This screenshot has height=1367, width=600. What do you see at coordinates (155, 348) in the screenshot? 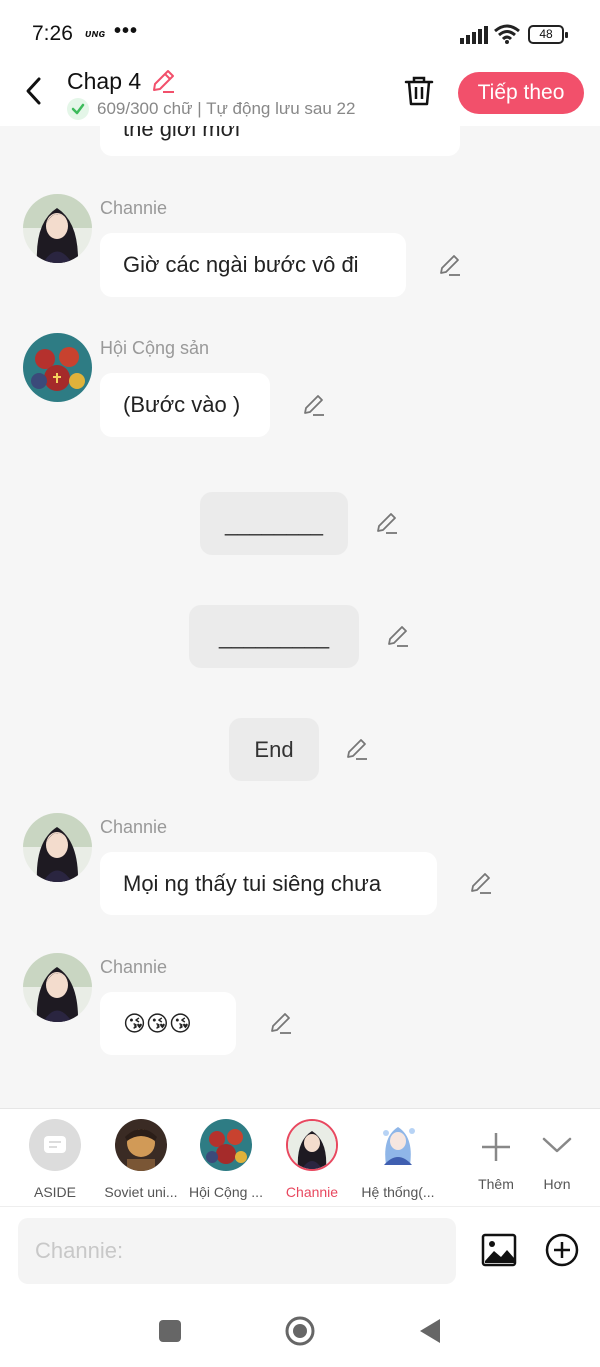
I see `speaker-name: Hội Cộng sản` at bounding box center [155, 348].